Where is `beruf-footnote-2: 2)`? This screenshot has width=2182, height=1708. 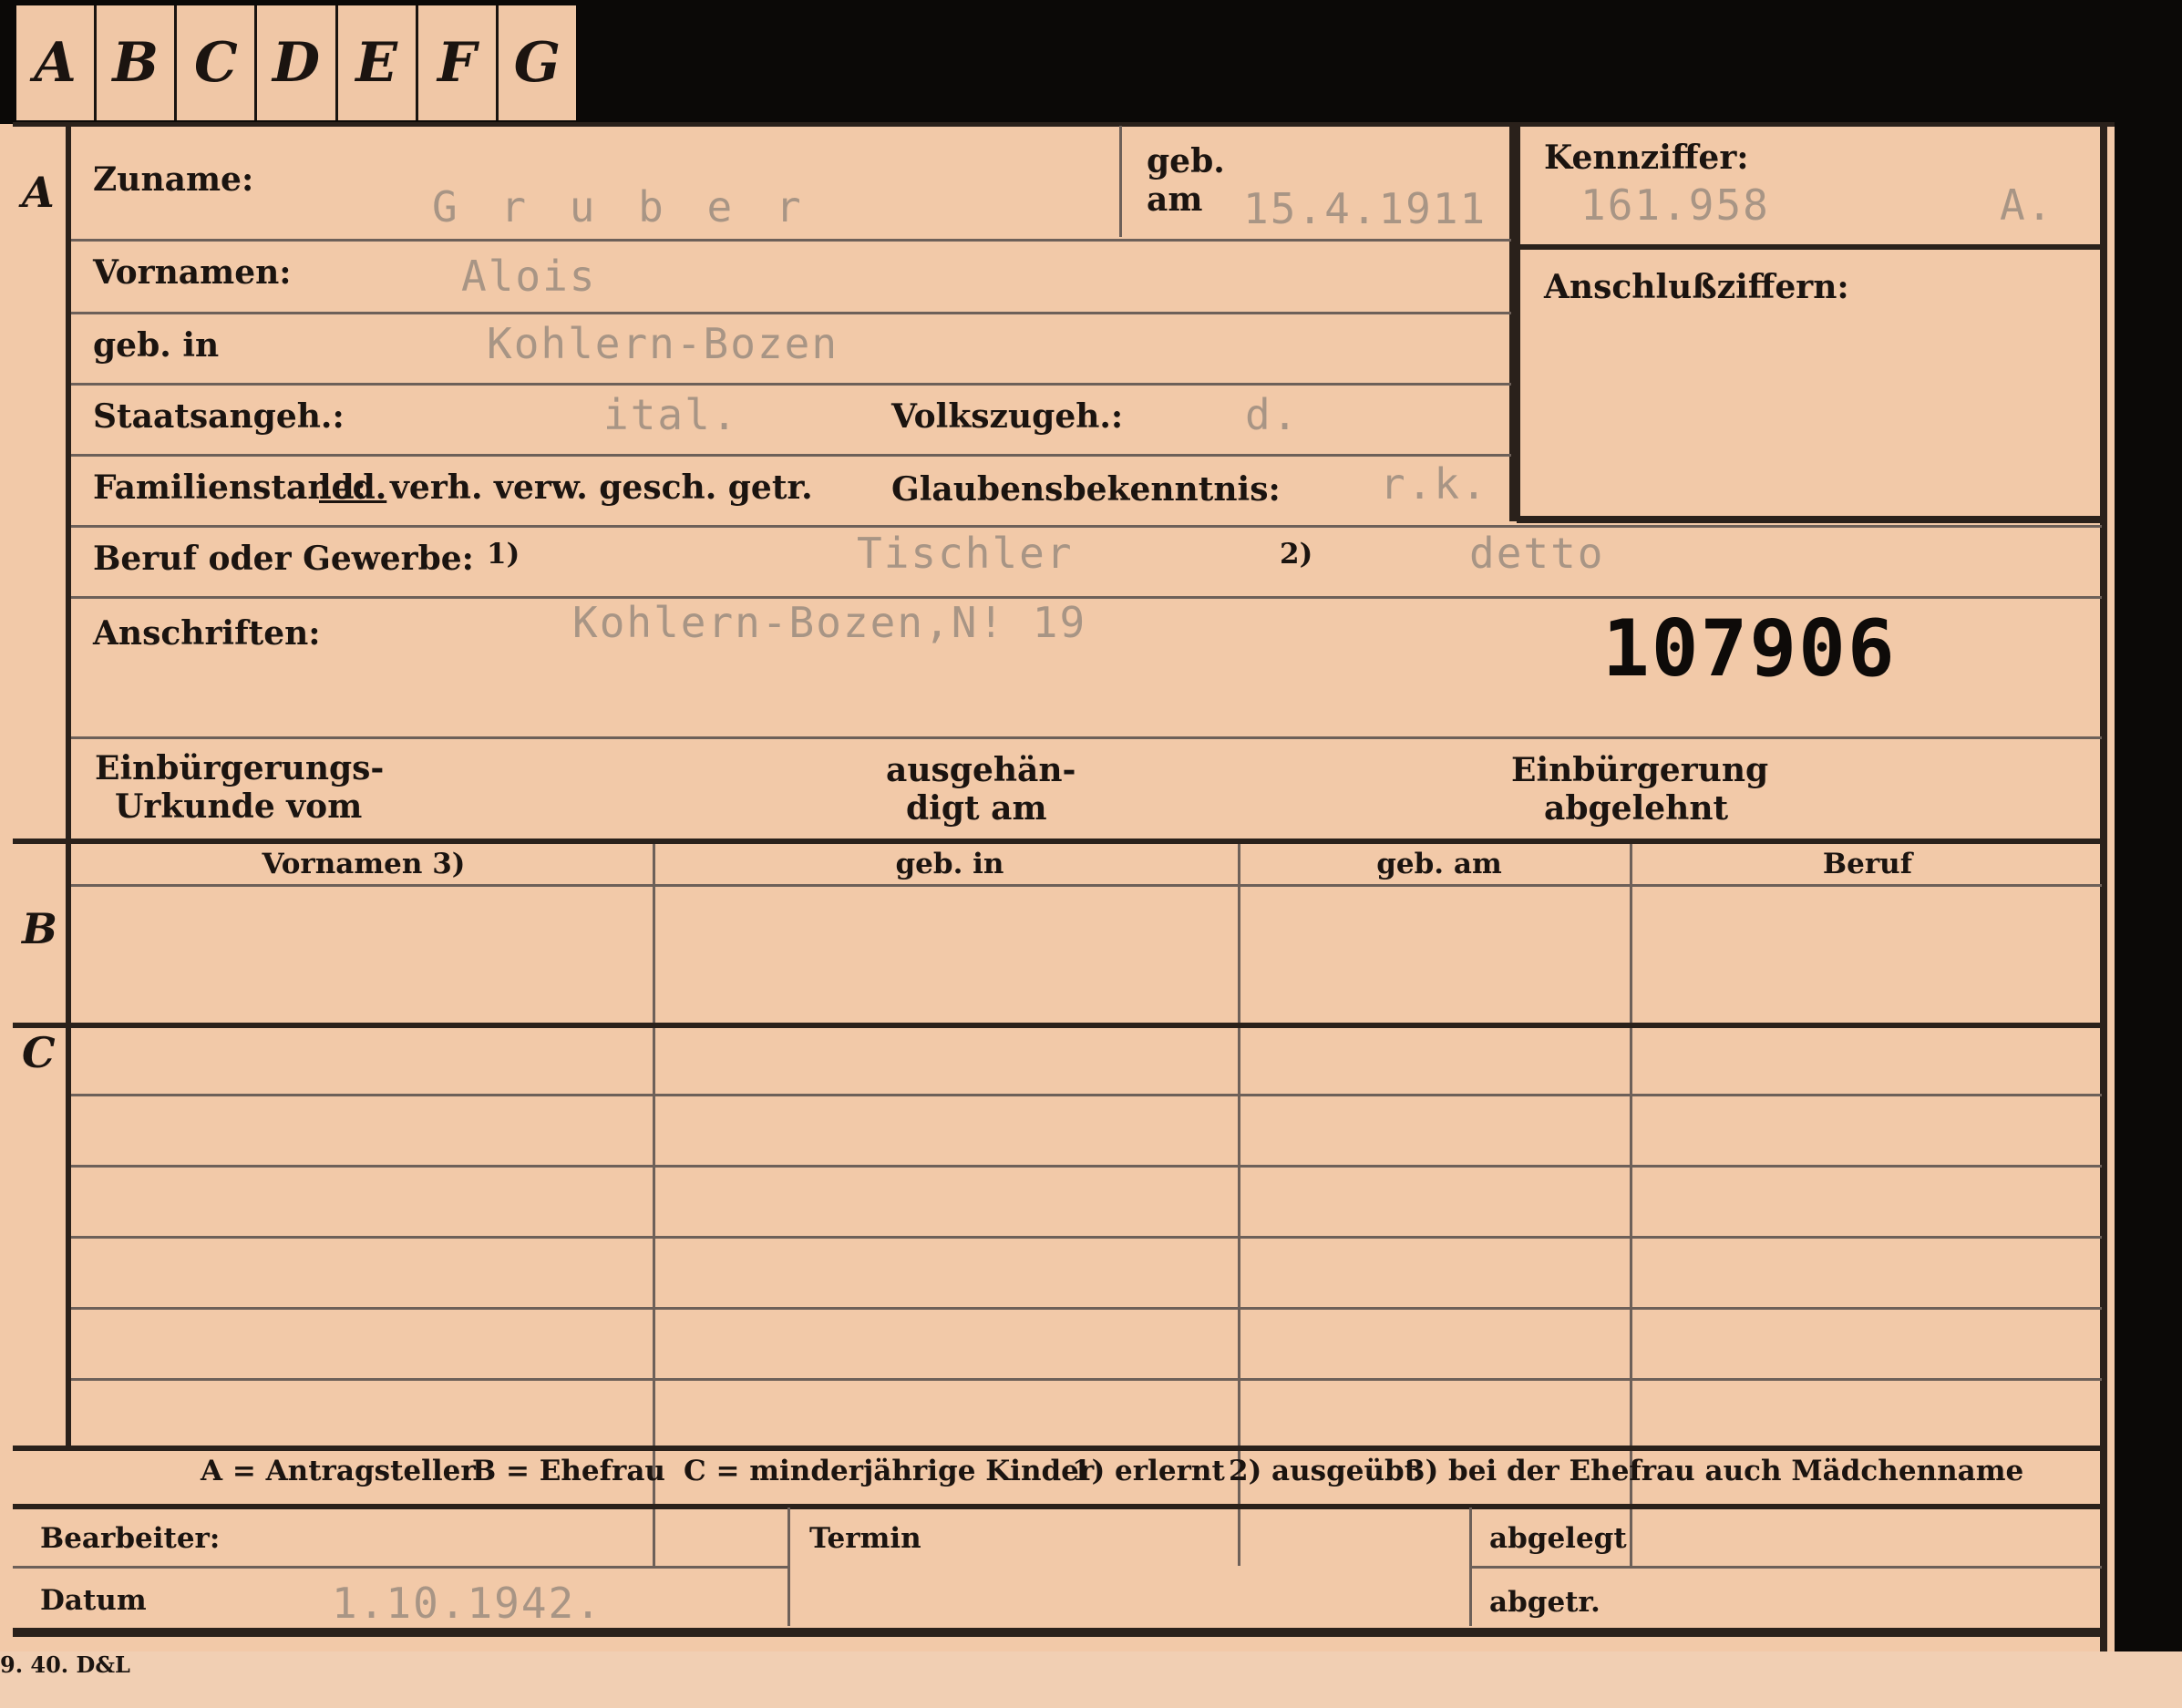
beruf-footnote-2: 2) is located at coordinates (1296, 554).